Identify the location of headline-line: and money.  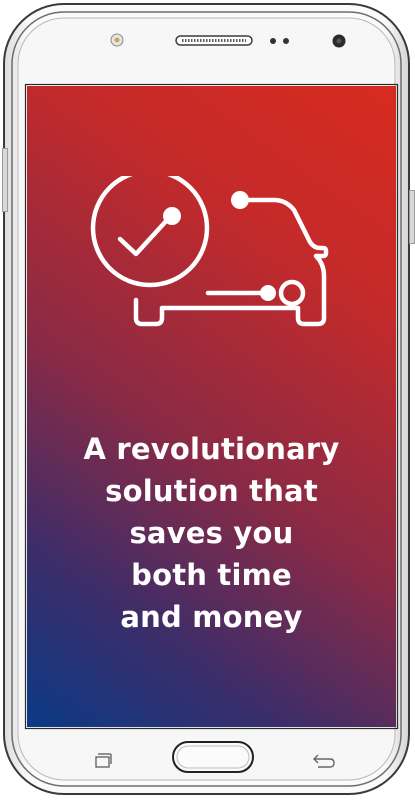
(211, 617).